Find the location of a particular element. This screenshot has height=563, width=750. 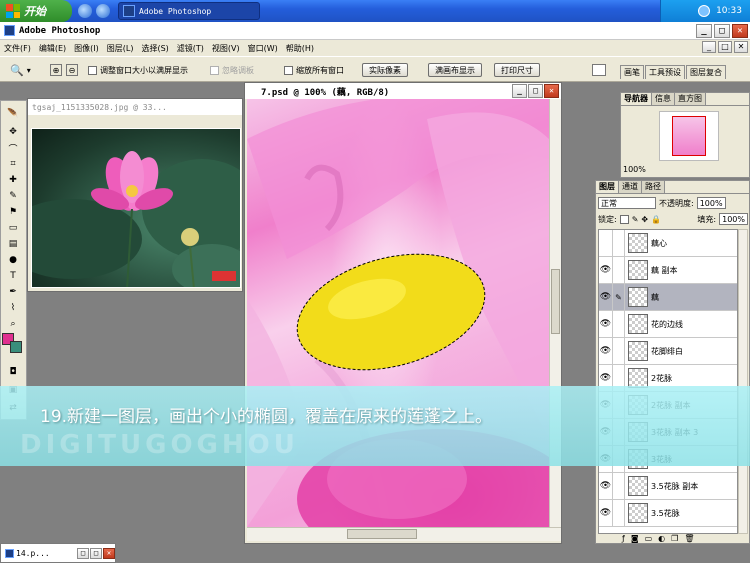

doc2-close-button: ✕ is located at coordinates (551, 91).